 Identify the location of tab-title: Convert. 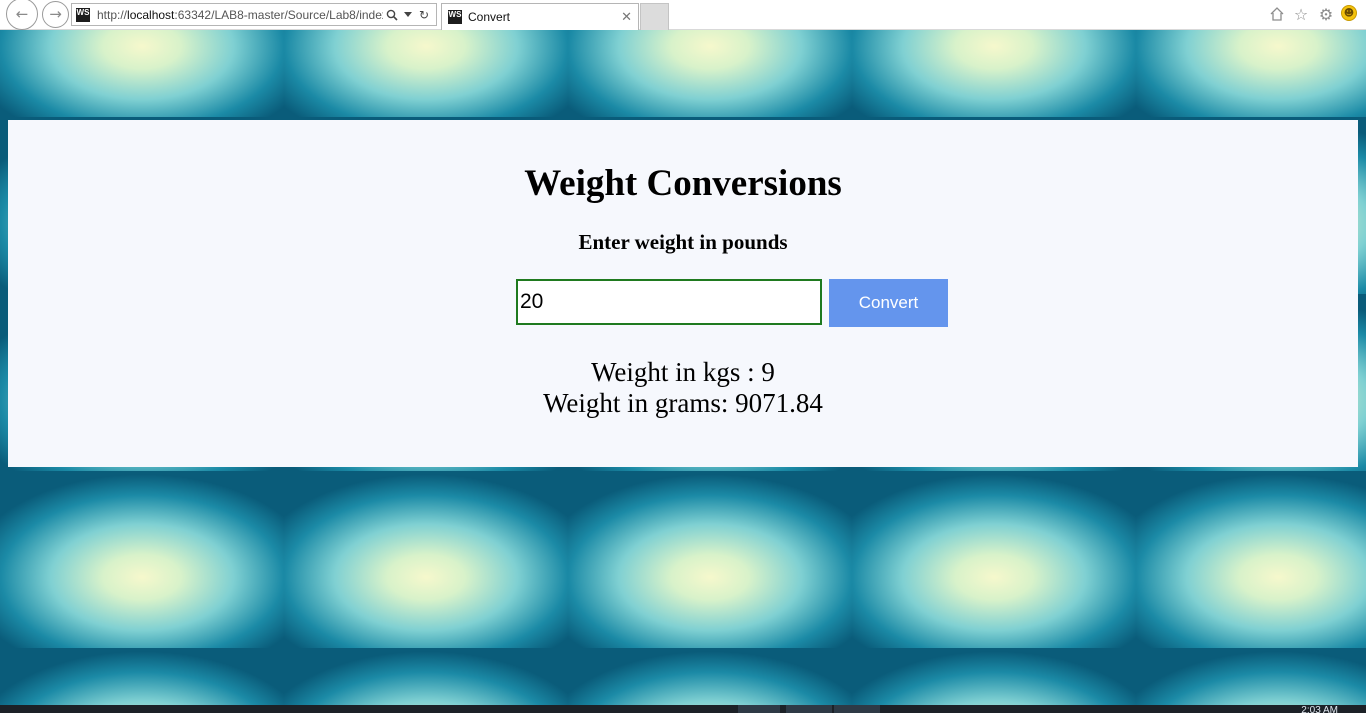
(489, 17).